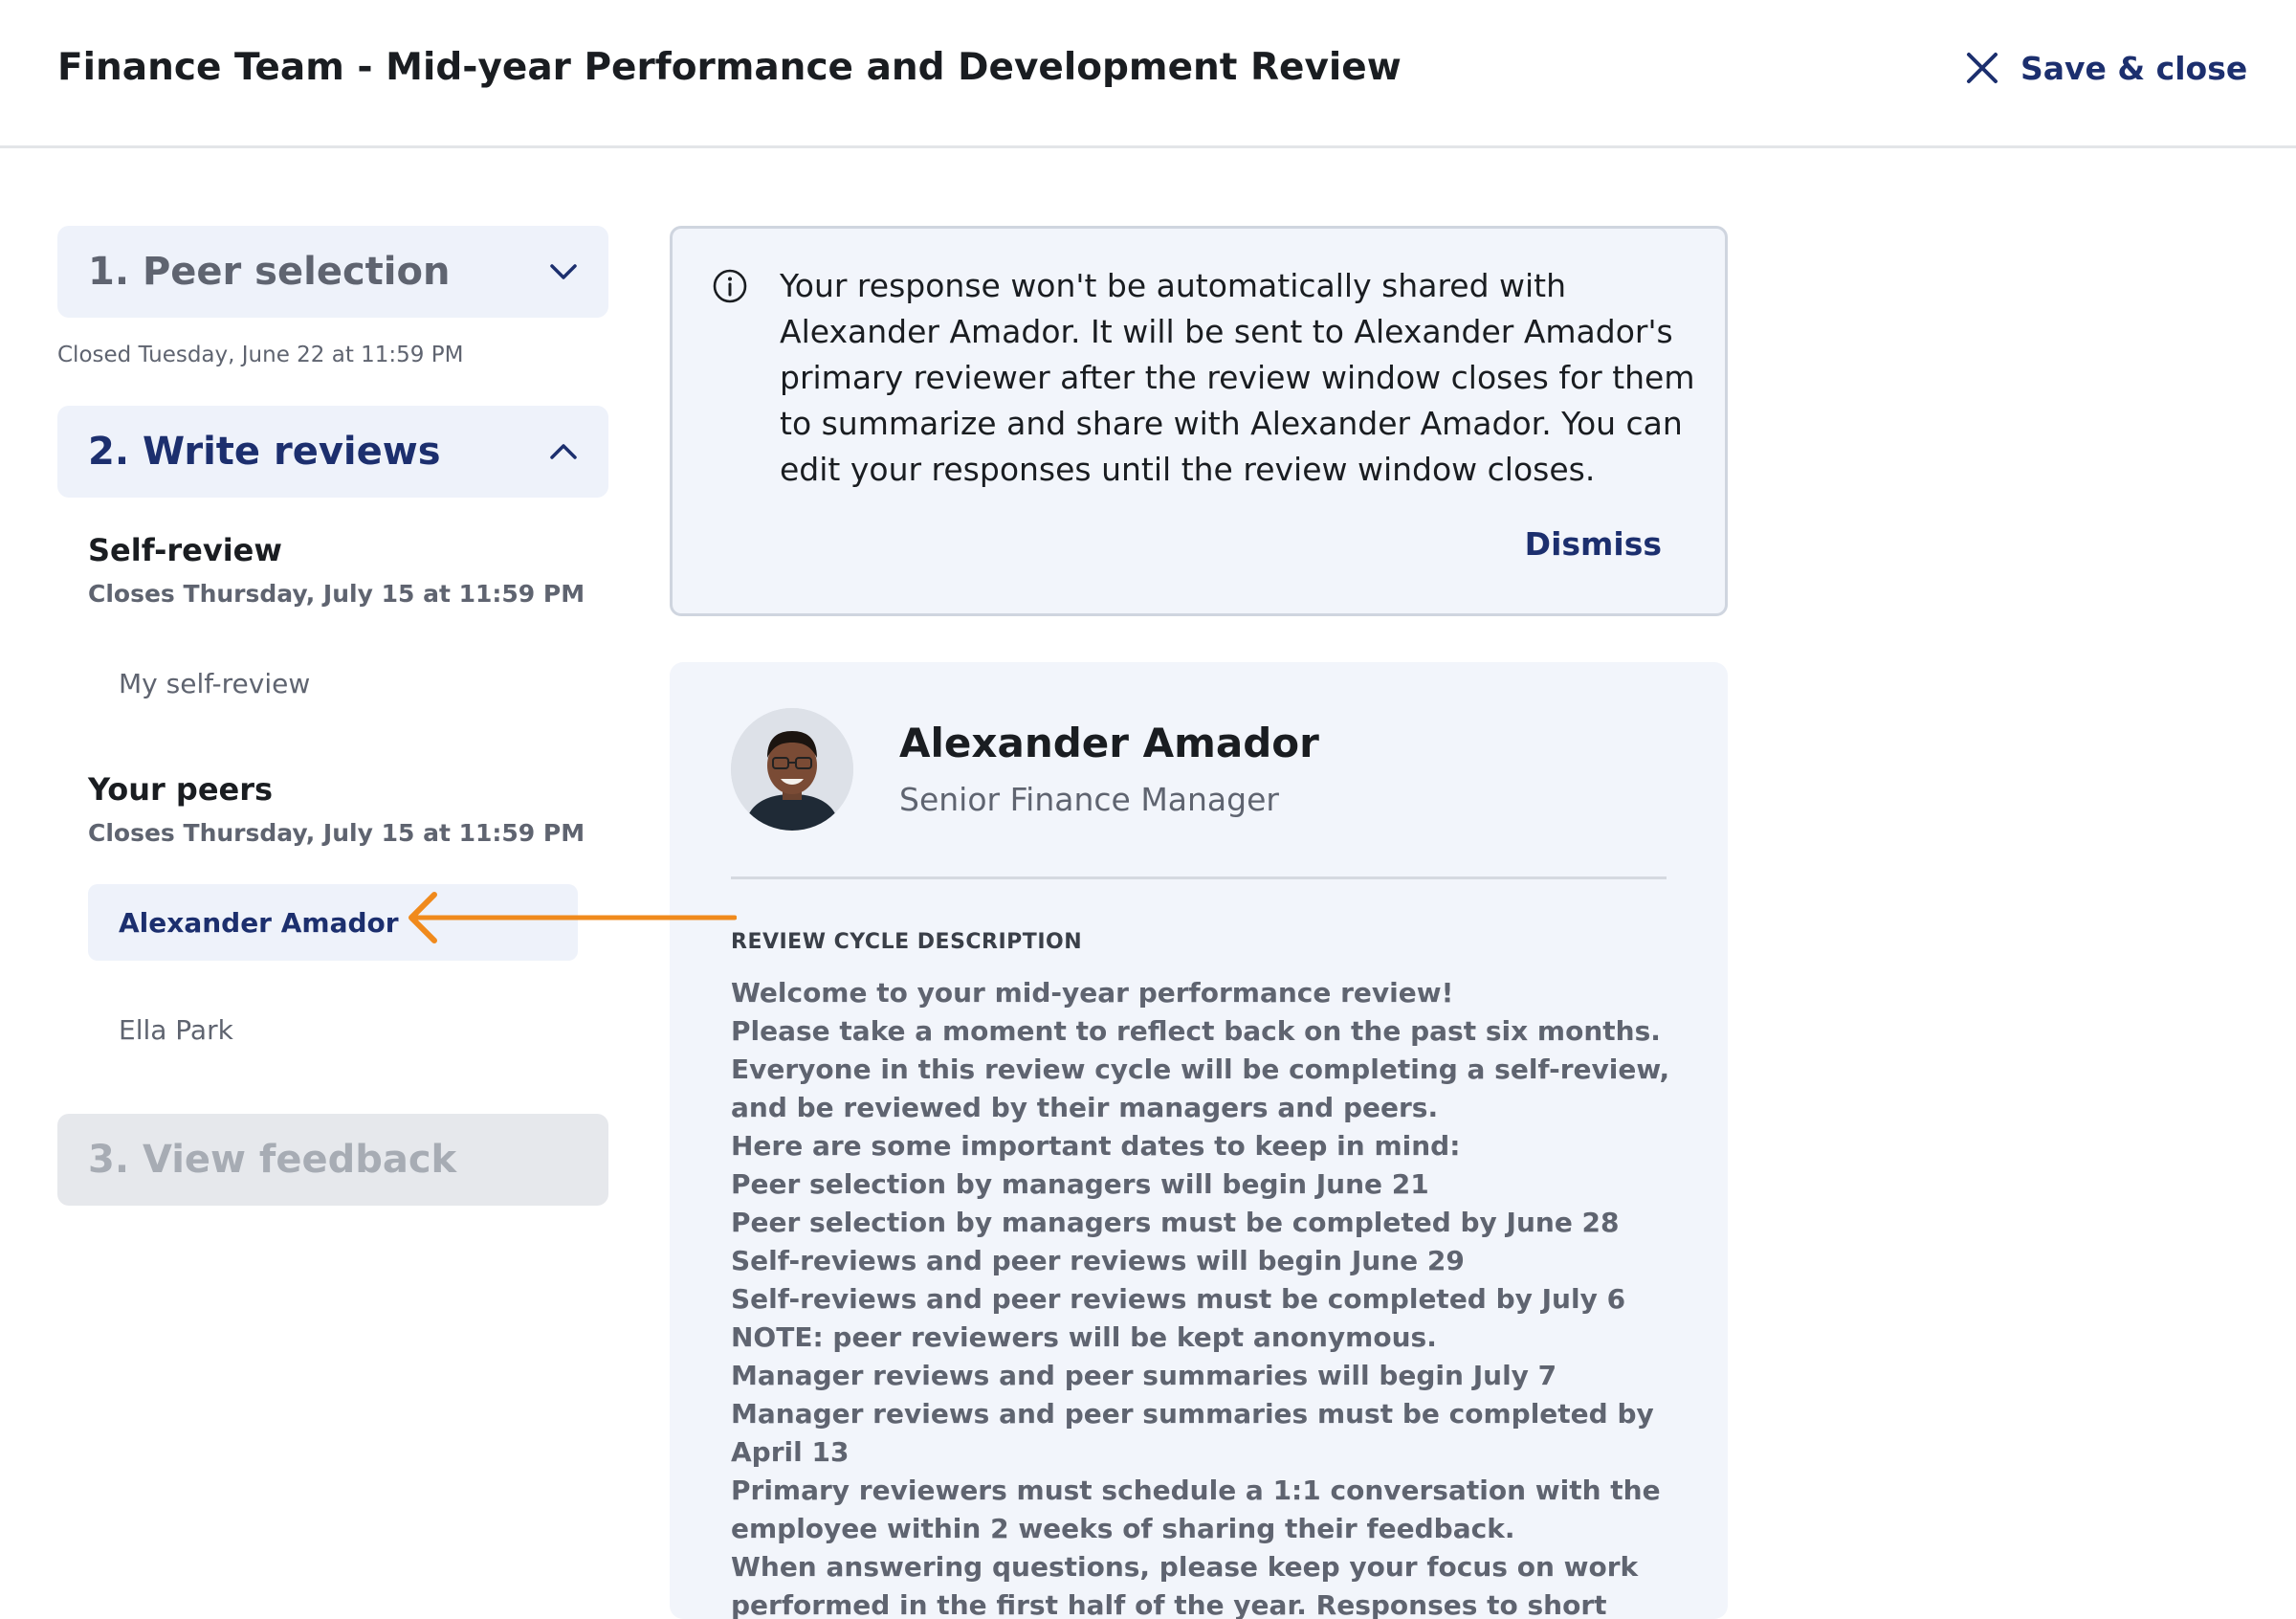 This screenshot has height=1619, width=2296. Describe the element at coordinates (572, 917) in the screenshot. I see `annotation-arrow-icon` at that location.